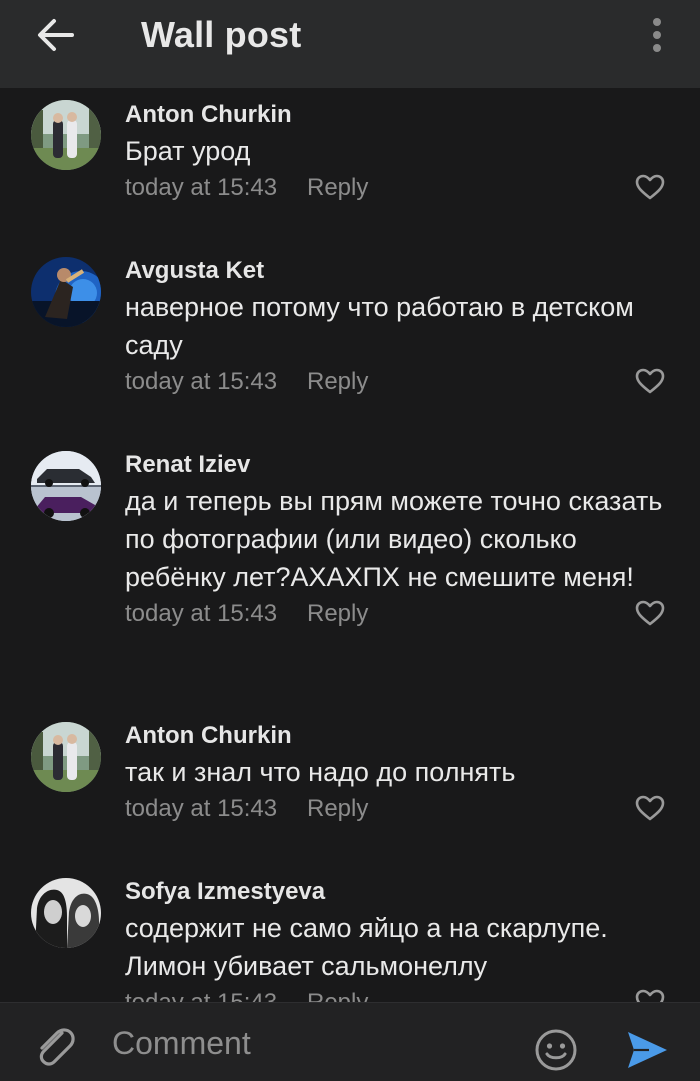 The height and width of the screenshot is (1081, 700). Describe the element at coordinates (397, 892) in the screenshot. I see `comment-author: Sofya Izmestyeva` at that location.